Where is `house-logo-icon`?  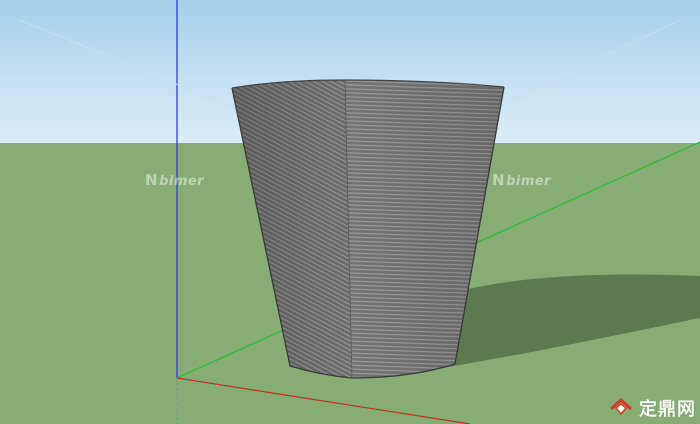
house-logo-icon is located at coordinates (621, 407).